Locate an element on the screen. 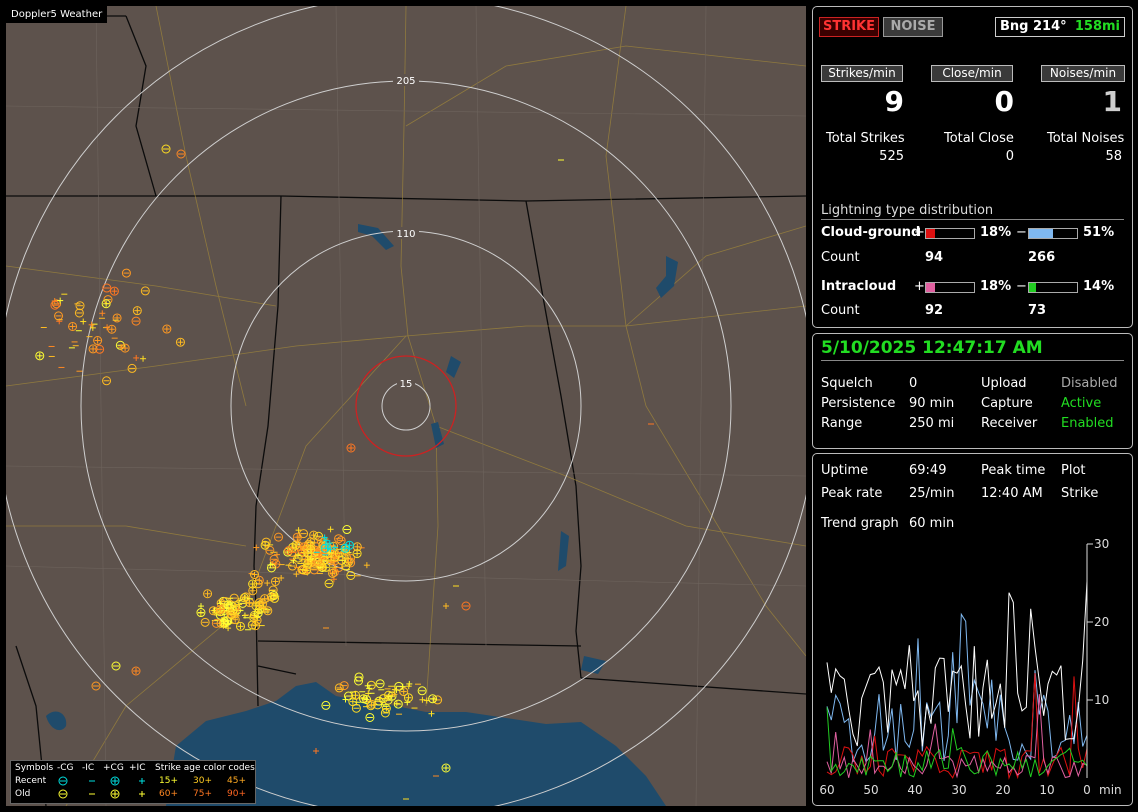 This screenshot has height=812, width=1138. ic-negative-bar is located at coordinates (1053, 287).